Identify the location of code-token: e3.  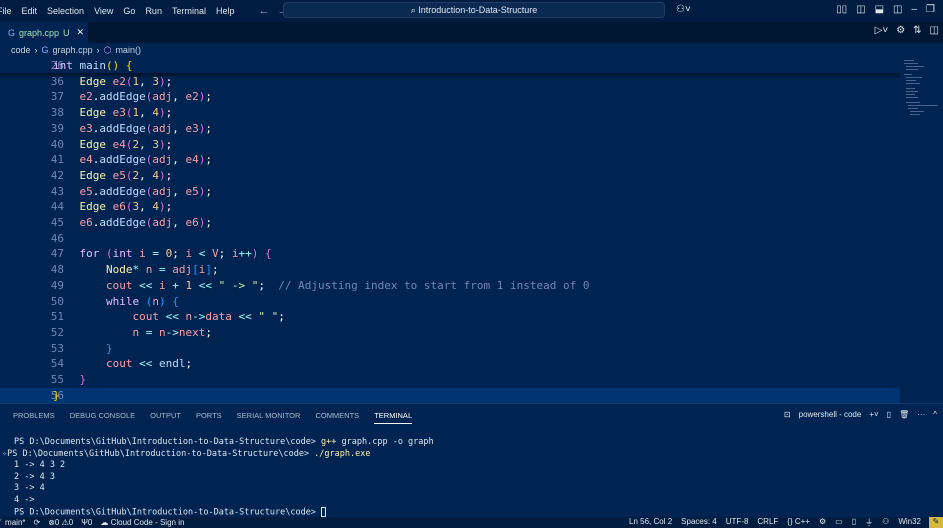
(192, 128).